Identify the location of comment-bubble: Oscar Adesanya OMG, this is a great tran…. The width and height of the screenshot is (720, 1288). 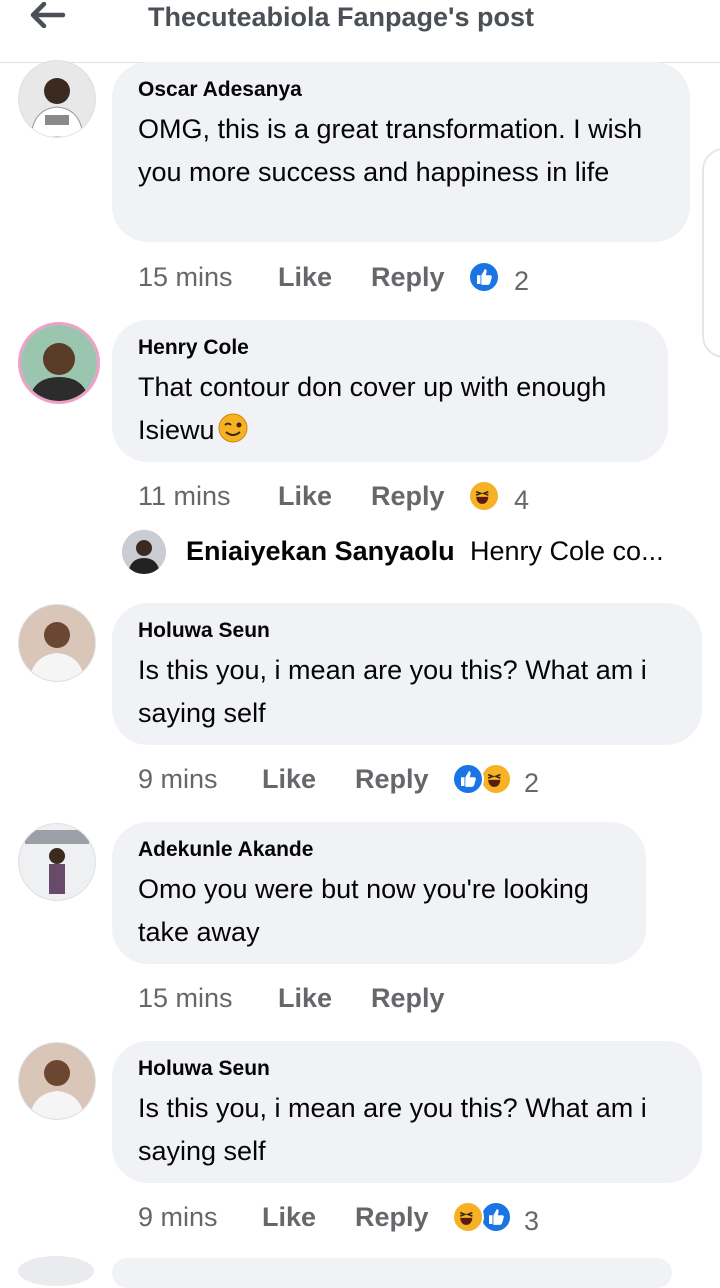
(401, 152).